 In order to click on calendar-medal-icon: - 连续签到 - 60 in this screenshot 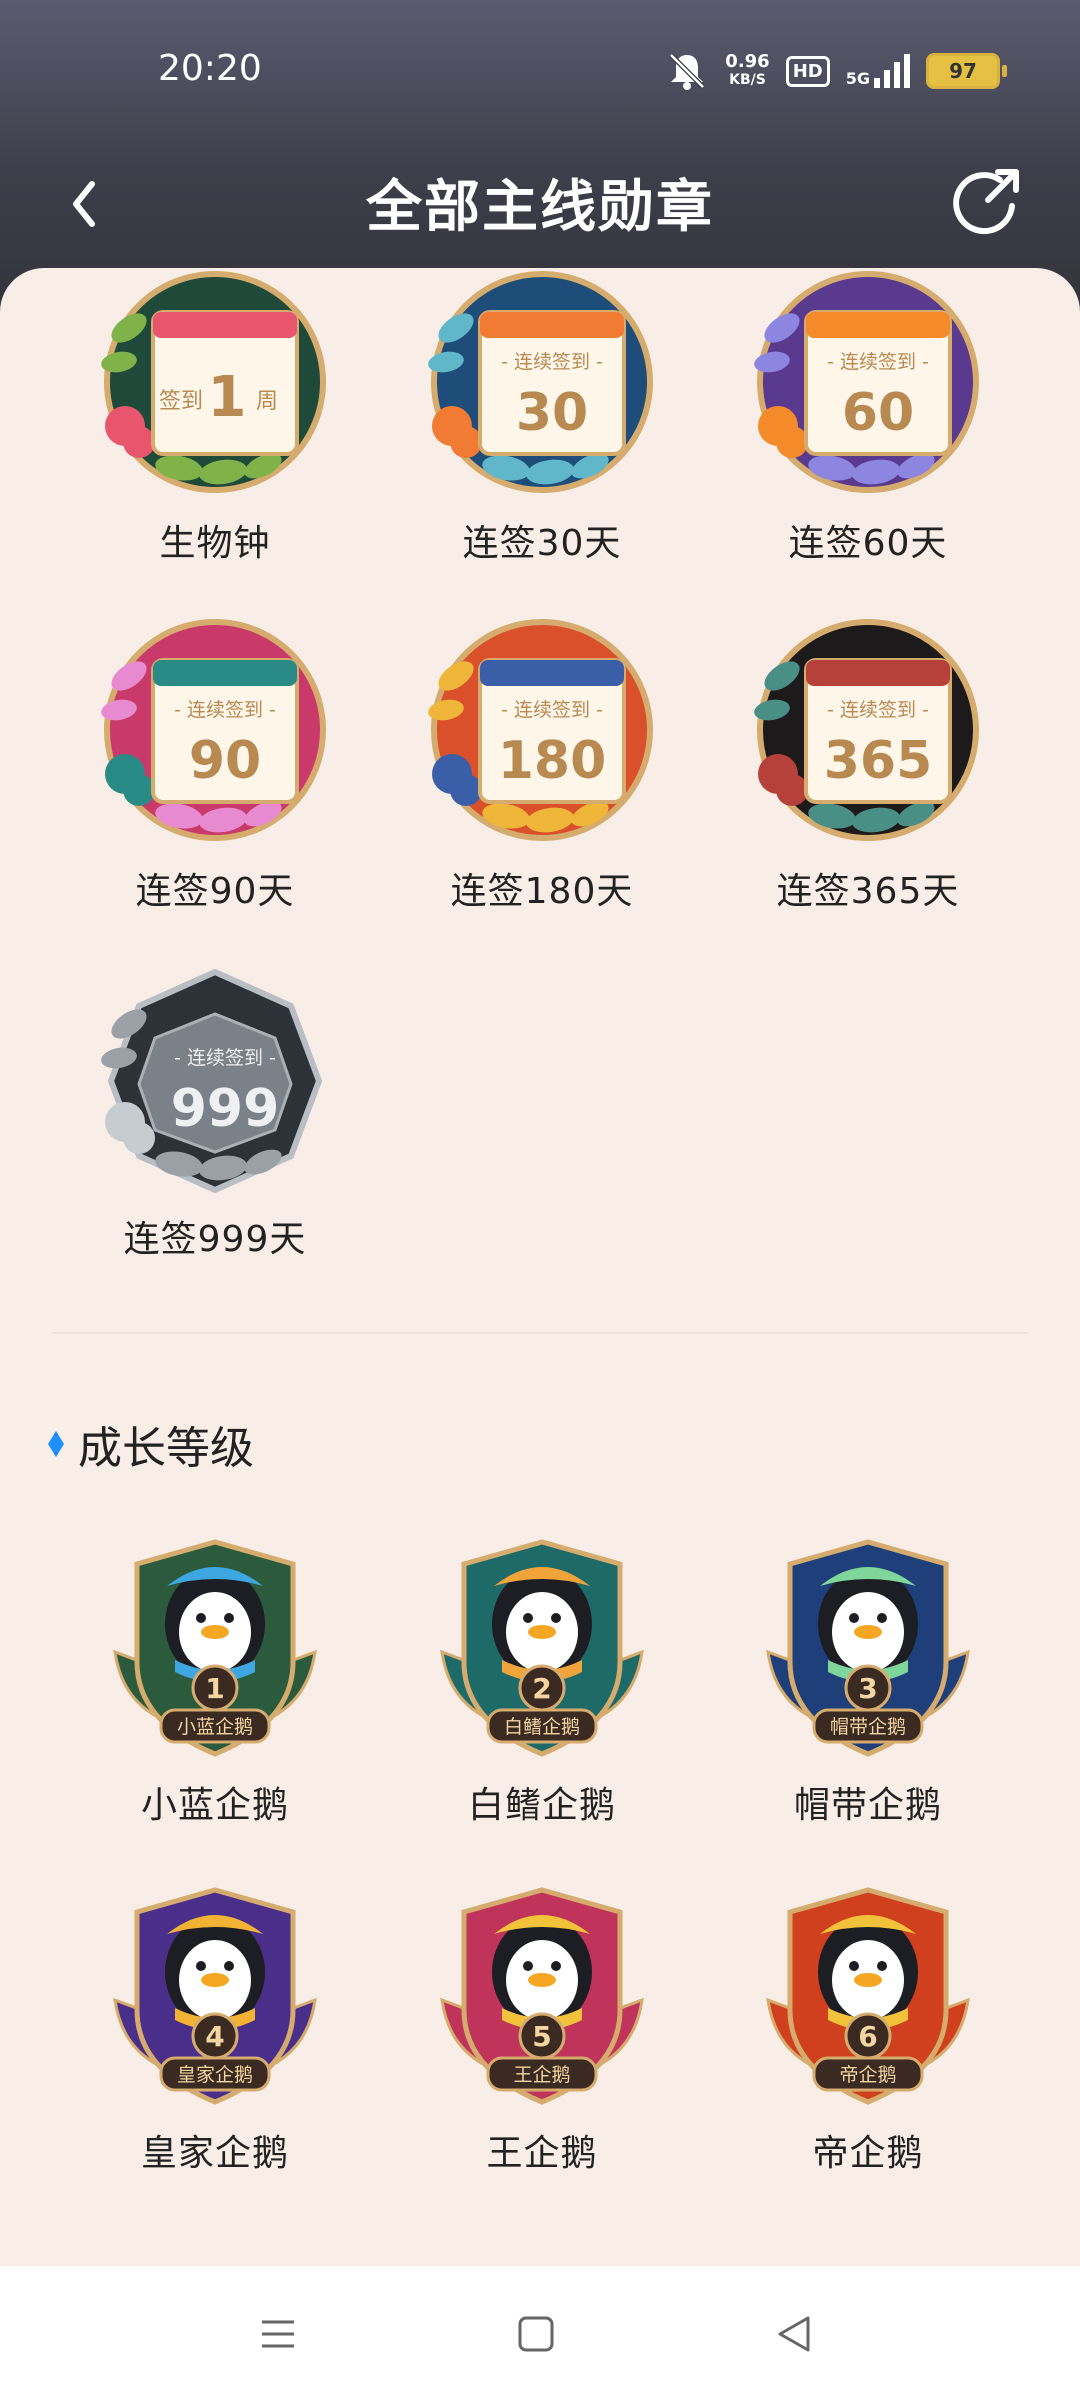, I will do `click(866, 382)`.